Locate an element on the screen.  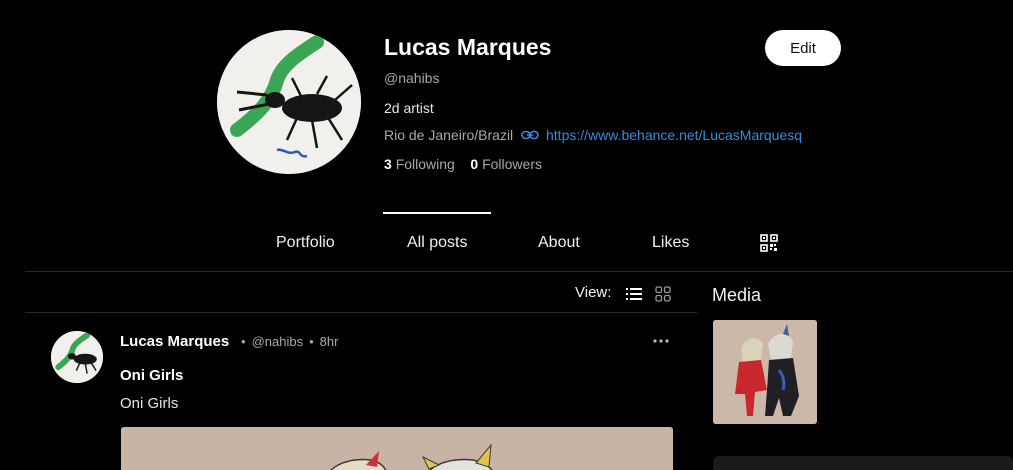
tab-likes: Likes is located at coordinates (670, 243).